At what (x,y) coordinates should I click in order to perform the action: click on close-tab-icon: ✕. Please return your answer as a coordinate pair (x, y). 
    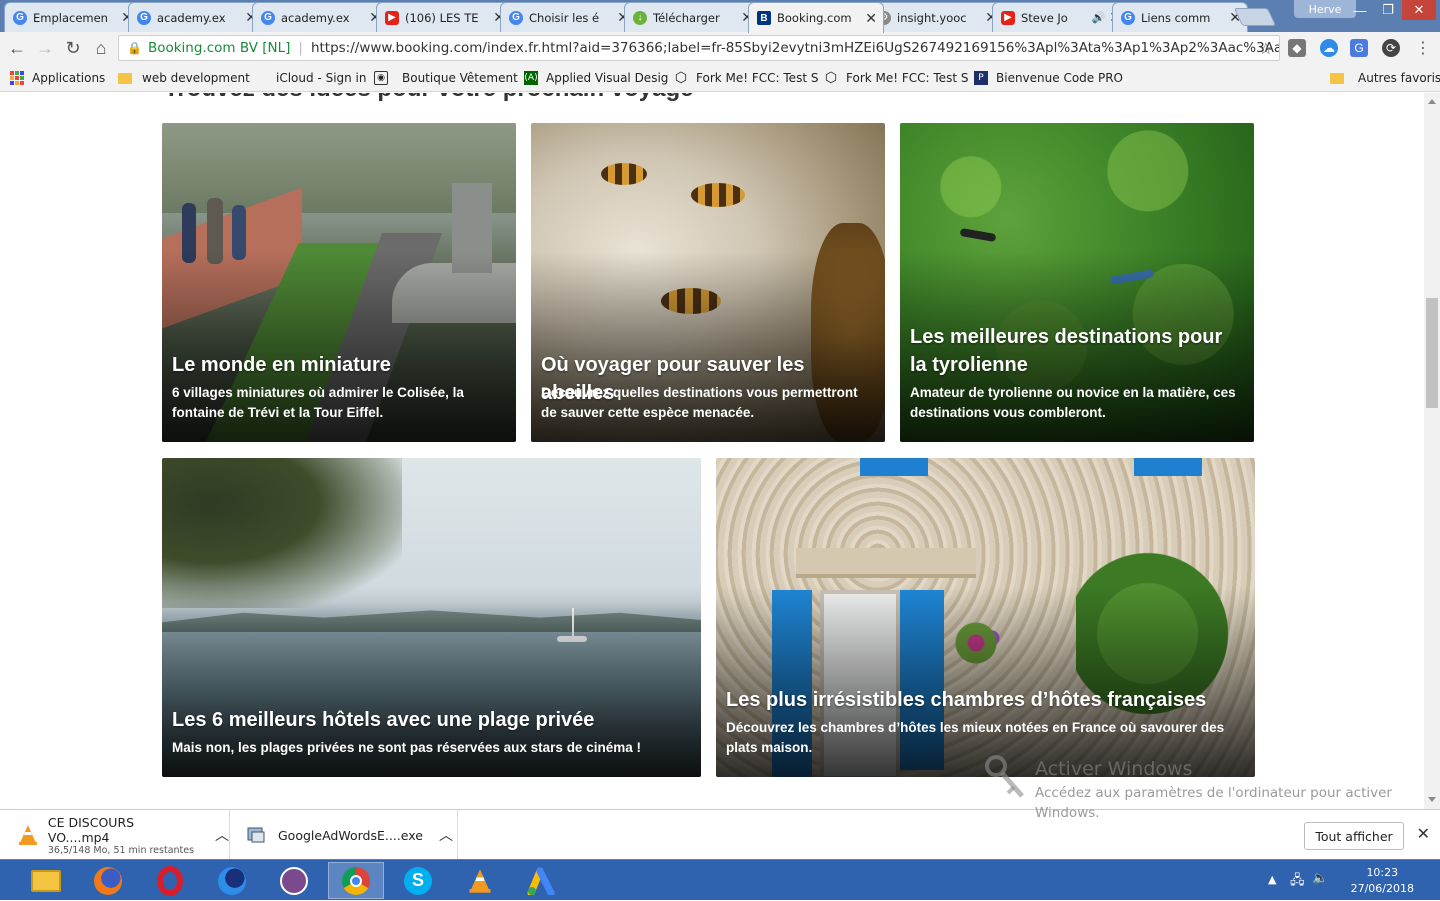
    Looking at the image, I should click on (871, 18).